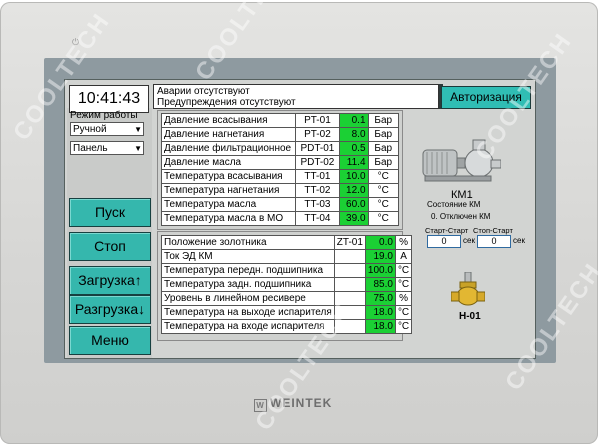  I want to click on mode-select: Ручной ▼, so click(107, 129).